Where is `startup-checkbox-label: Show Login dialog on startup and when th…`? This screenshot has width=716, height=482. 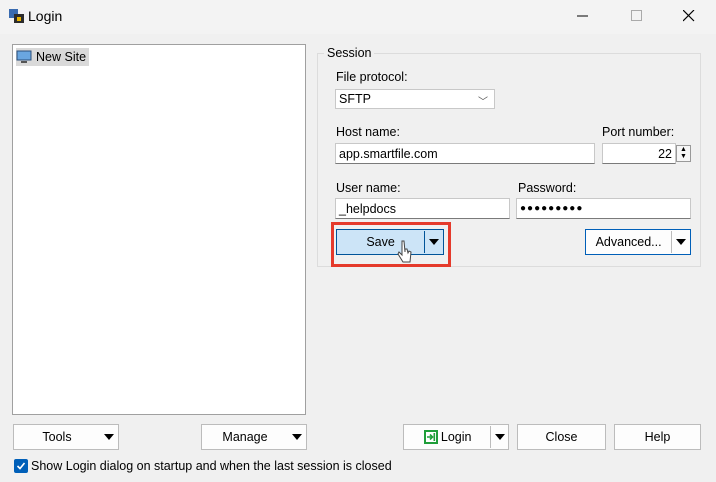 startup-checkbox-label: Show Login dialog on startup and when th… is located at coordinates (211, 466).